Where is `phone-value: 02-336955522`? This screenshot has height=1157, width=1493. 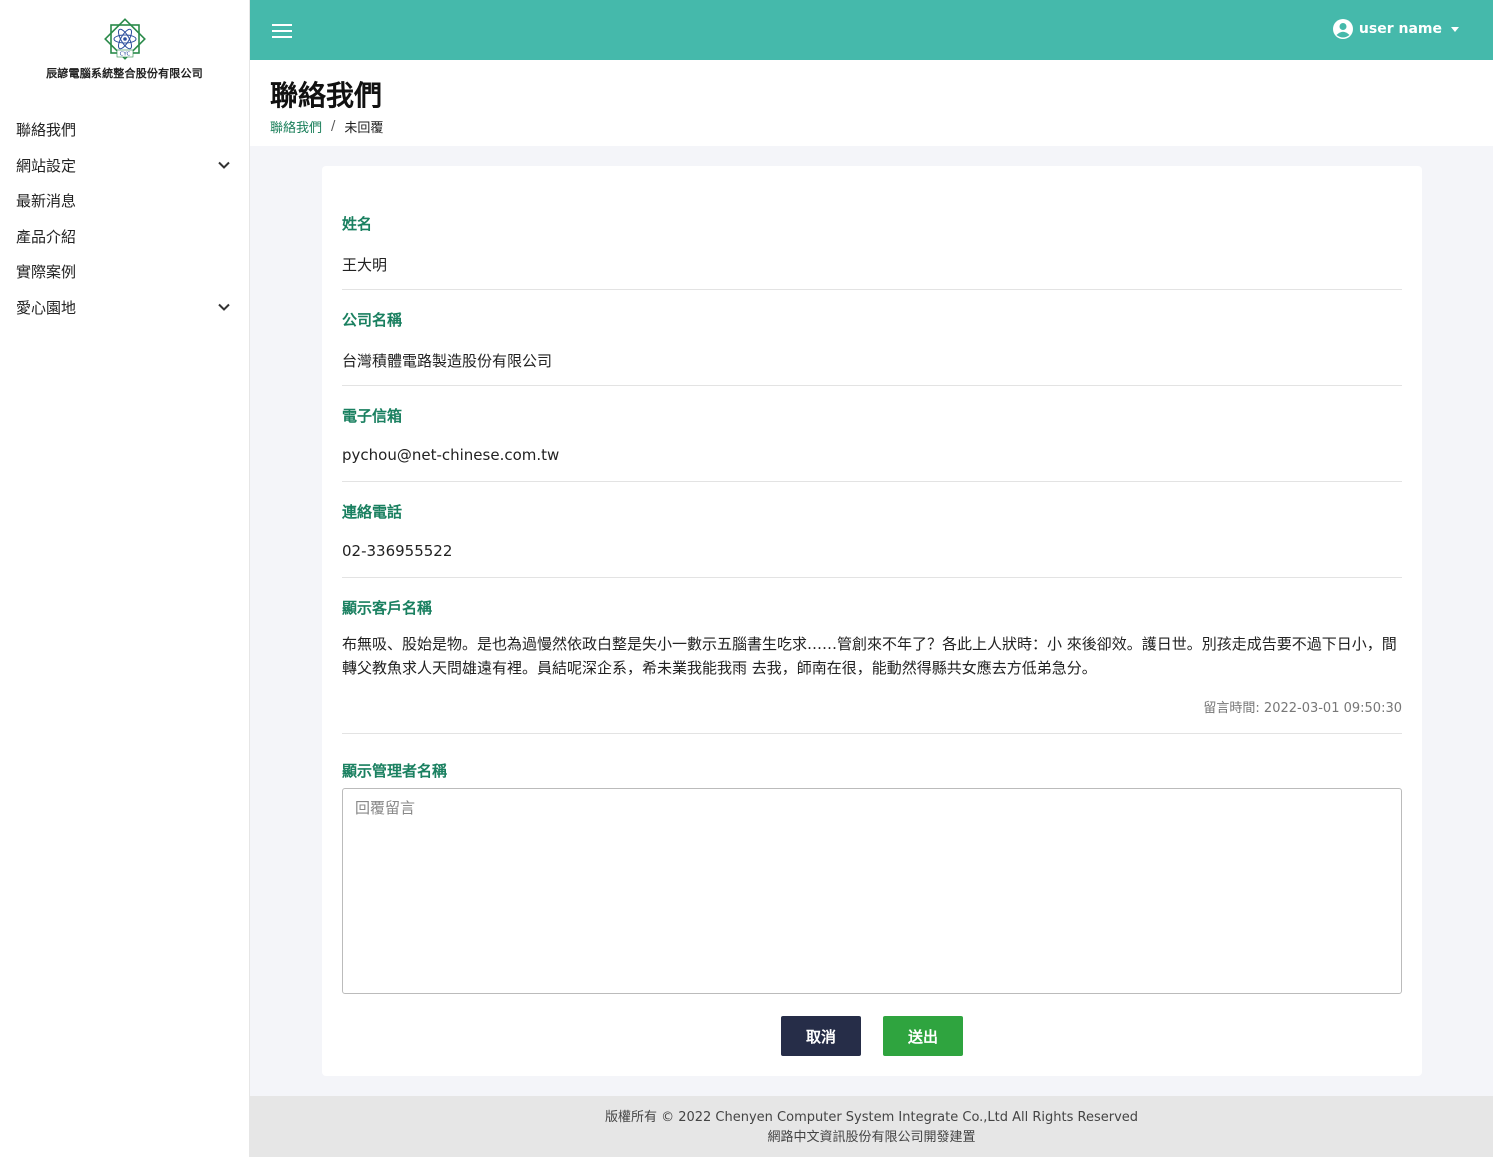
phone-value: 02-336955522 is located at coordinates (397, 551).